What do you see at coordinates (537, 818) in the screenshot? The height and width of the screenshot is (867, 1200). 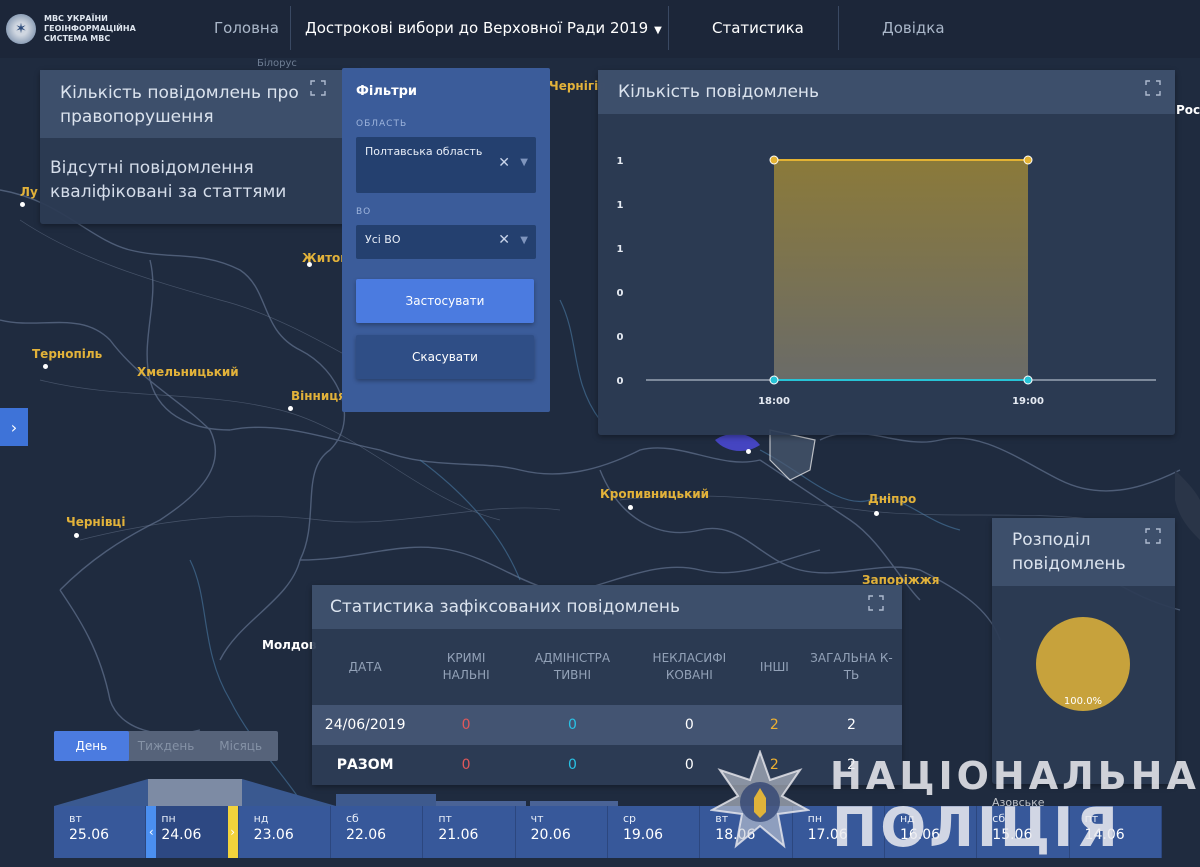 I see `timeline-day-name: чт` at bounding box center [537, 818].